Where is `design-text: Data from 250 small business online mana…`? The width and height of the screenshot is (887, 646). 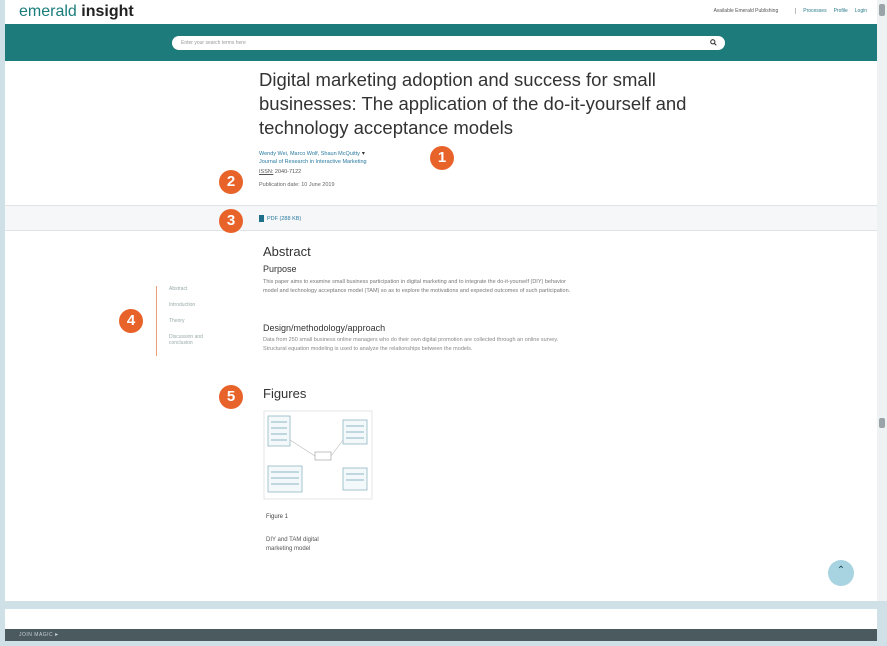 design-text: Data from 250 small business online mana… is located at coordinates (411, 344).